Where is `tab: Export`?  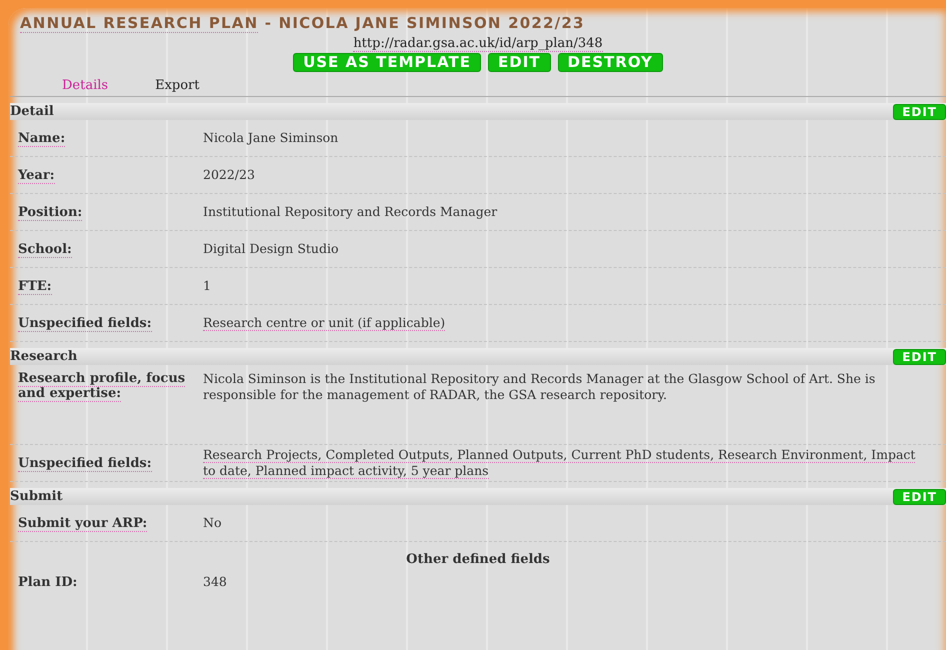 tab: Export is located at coordinates (177, 87).